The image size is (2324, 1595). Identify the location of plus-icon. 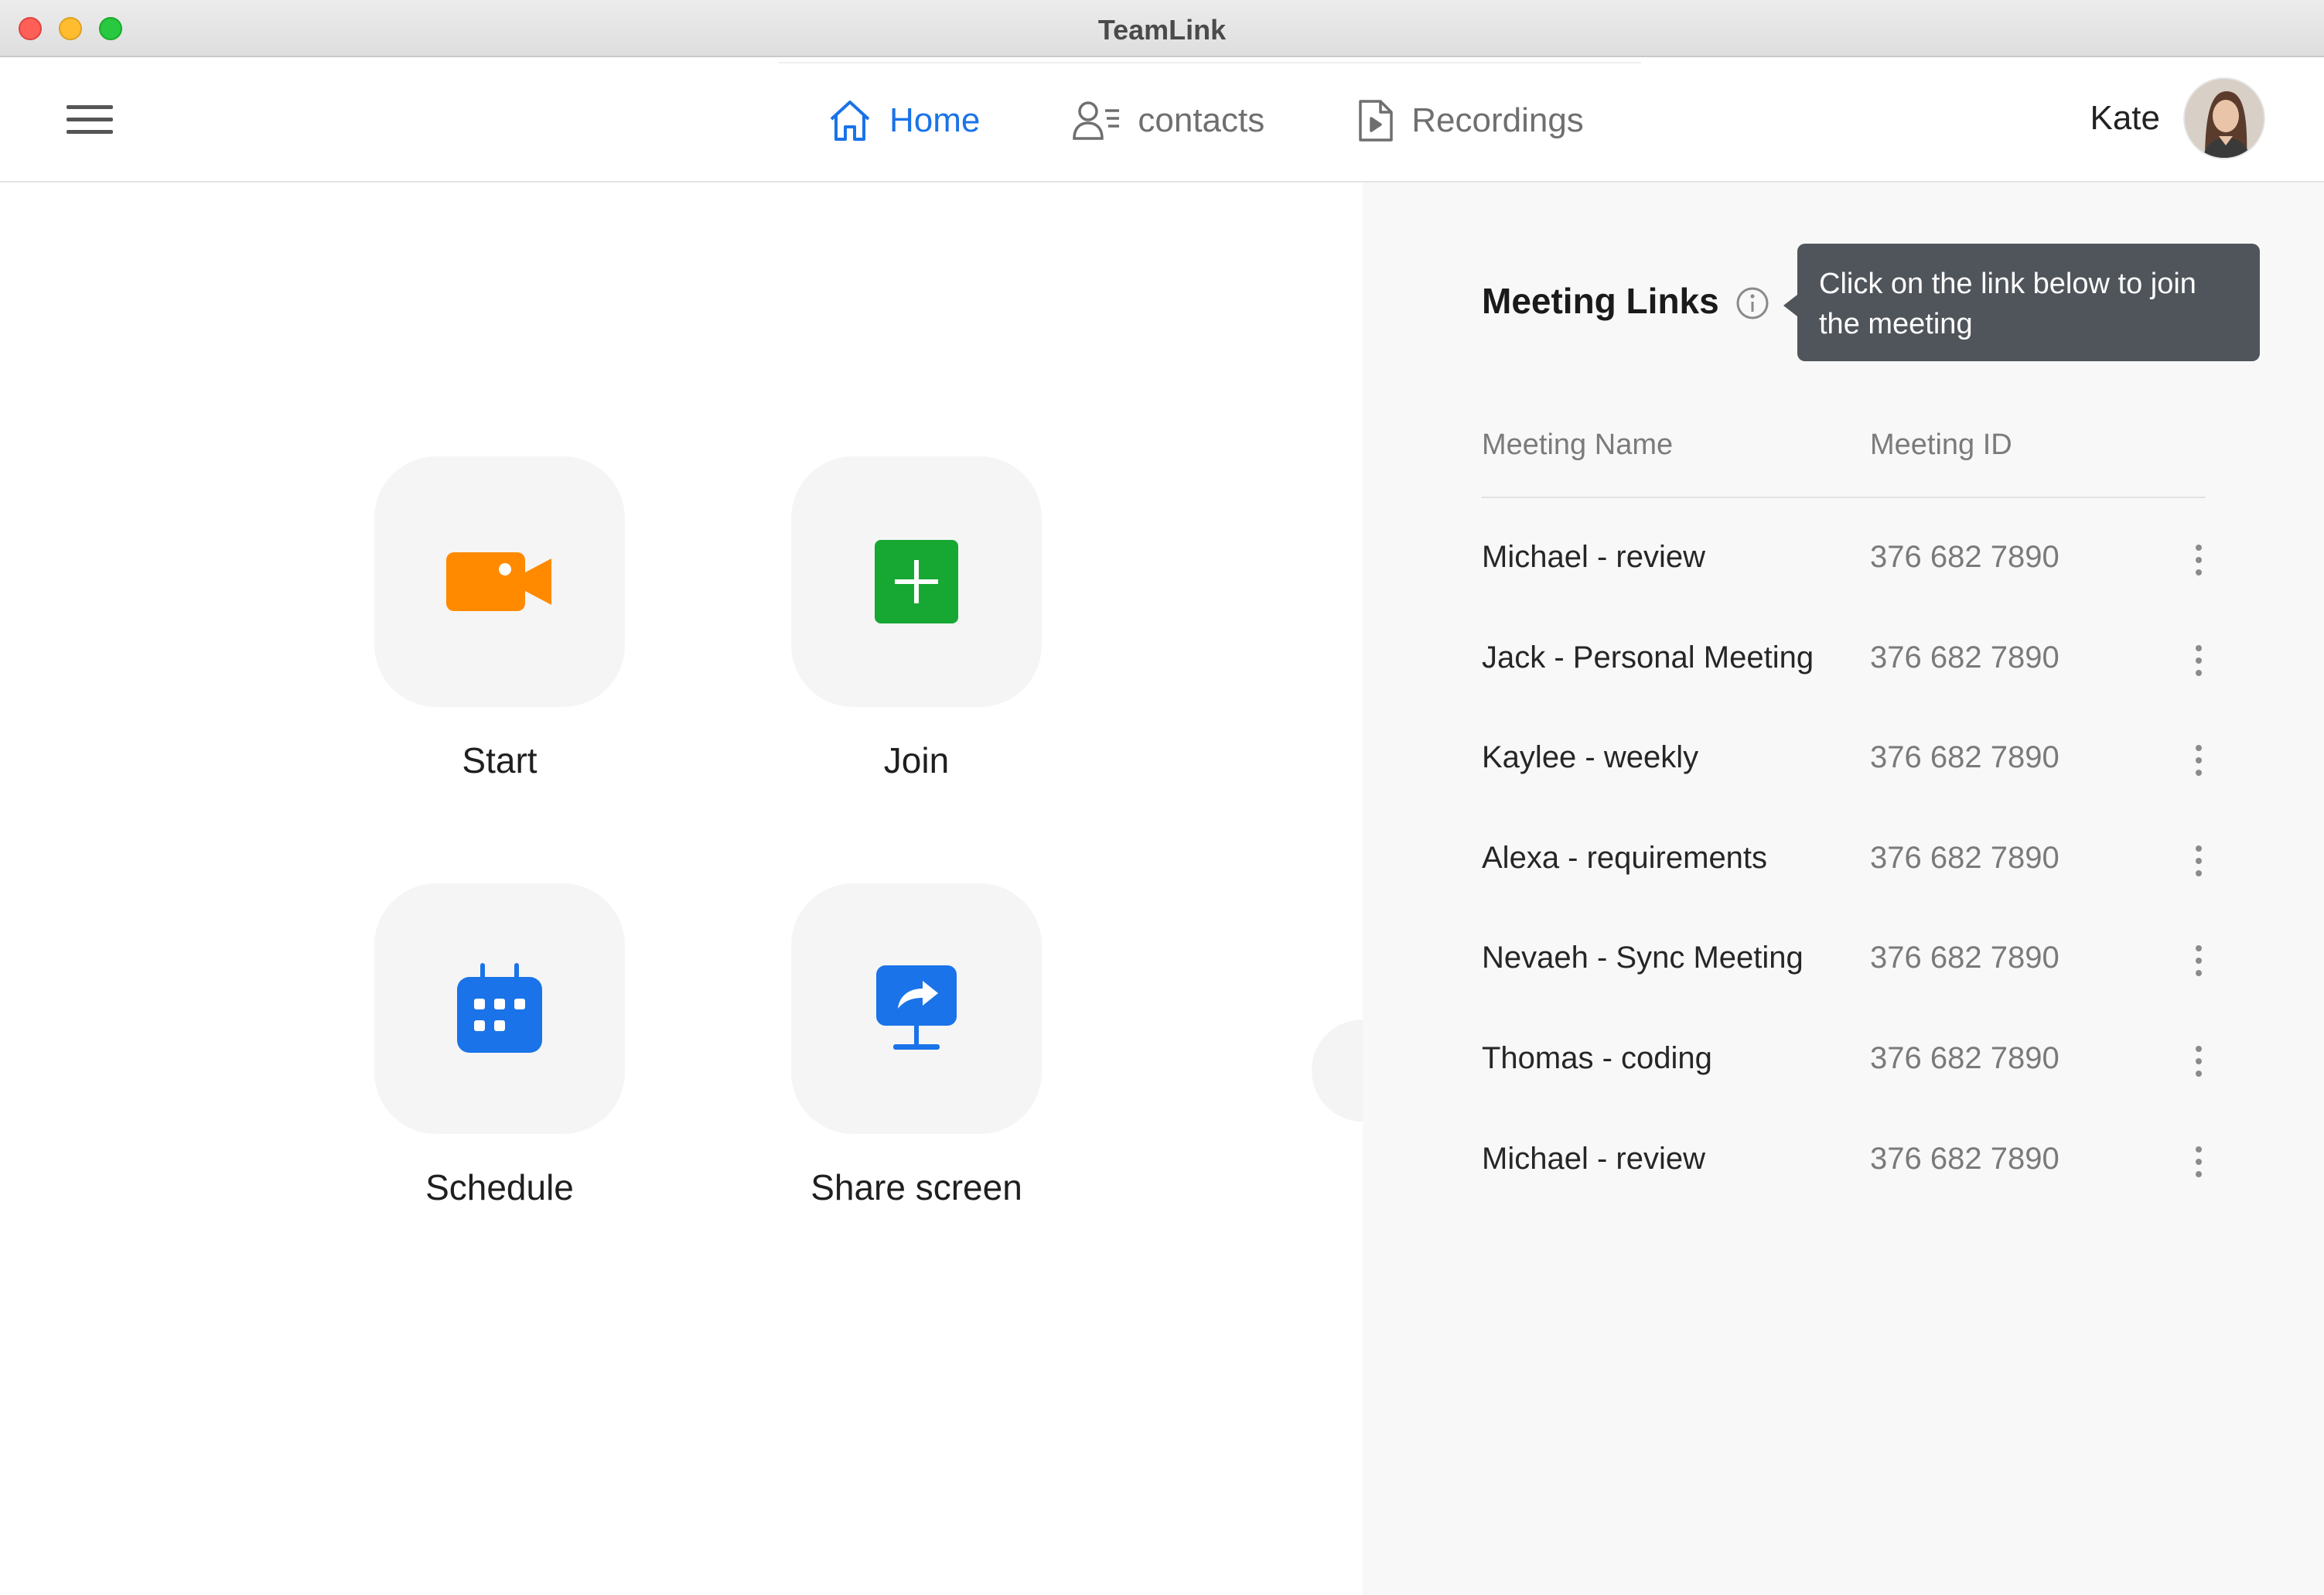
(916, 581).